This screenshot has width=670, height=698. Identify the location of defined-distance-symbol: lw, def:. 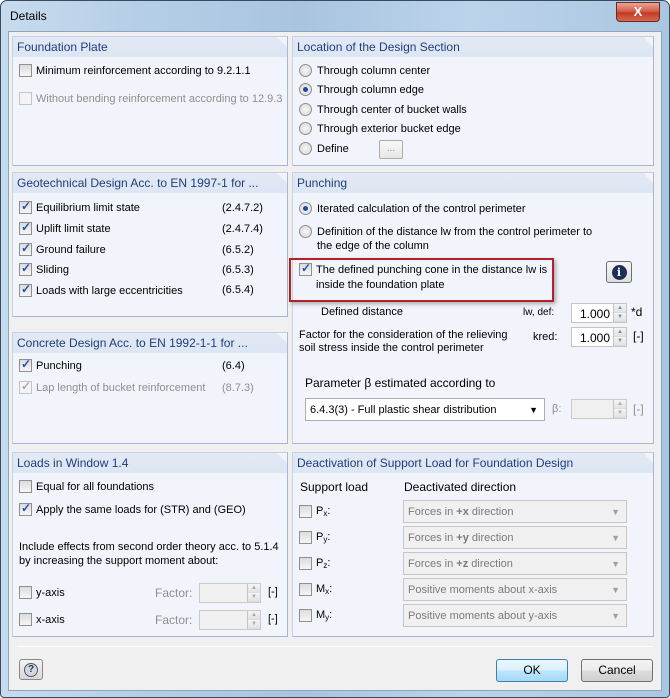
(539, 312).